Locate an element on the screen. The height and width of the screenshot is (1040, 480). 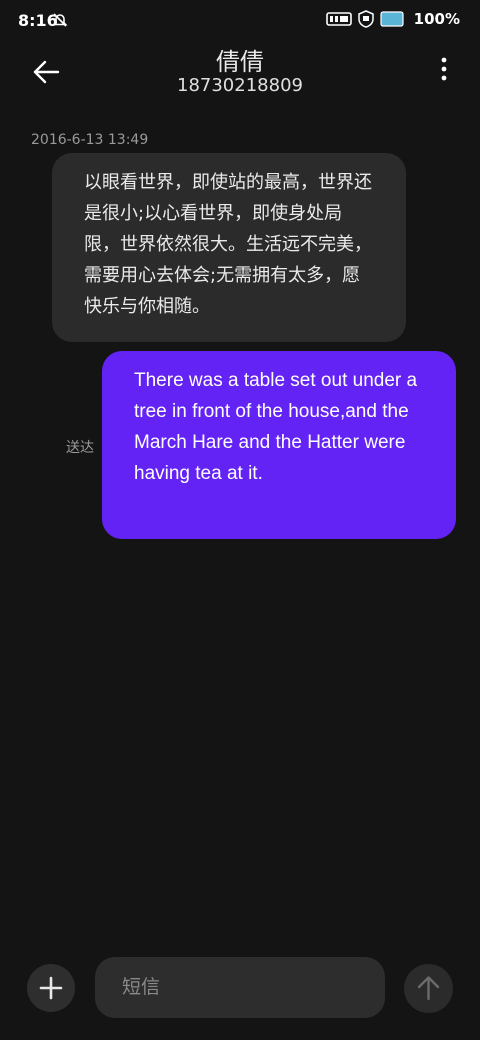
status-icons: 100% is located at coordinates (392, 19).